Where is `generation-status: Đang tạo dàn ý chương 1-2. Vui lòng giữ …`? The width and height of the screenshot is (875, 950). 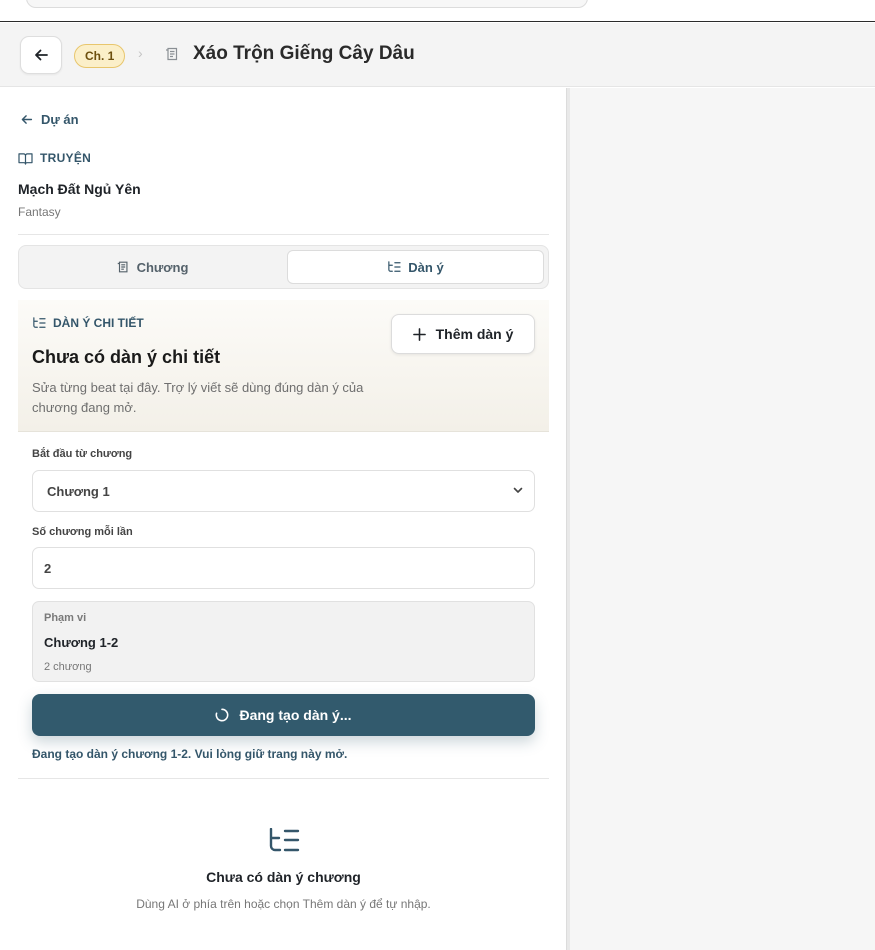 generation-status: Đang tạo dàn ý chương 1-2. Vui lòng giữ … is located at coordinates (190, 754).